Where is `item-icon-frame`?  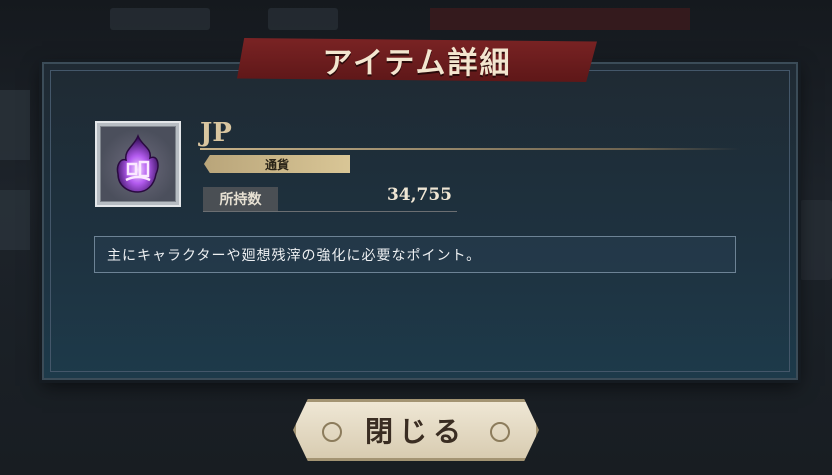 item-icon-frame is located at coordinates (138, 164).